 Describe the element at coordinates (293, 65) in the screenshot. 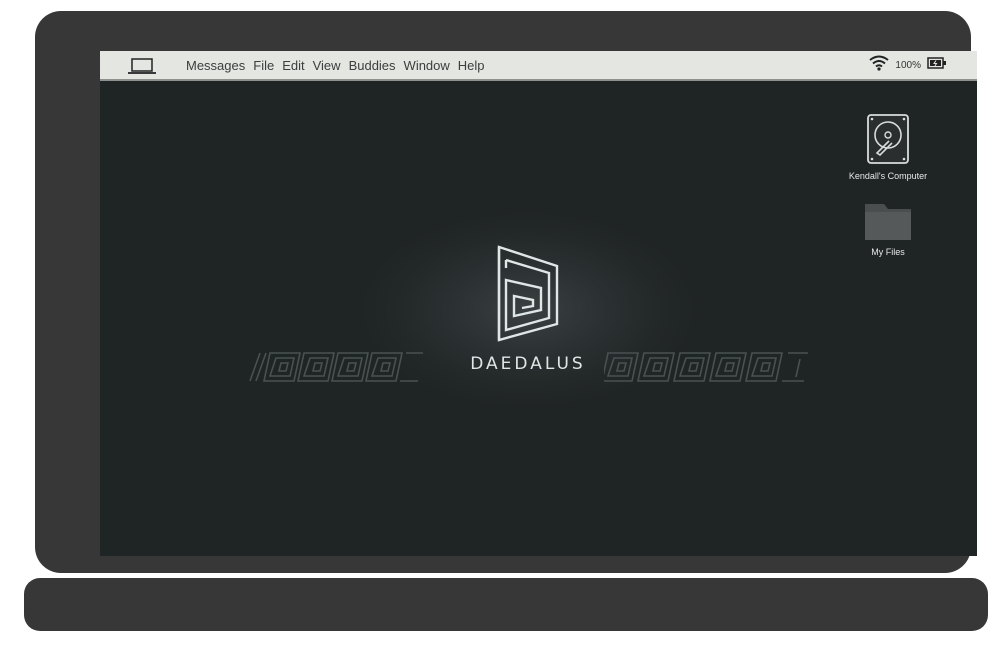

I see `menu-edit: Edit` at that location.